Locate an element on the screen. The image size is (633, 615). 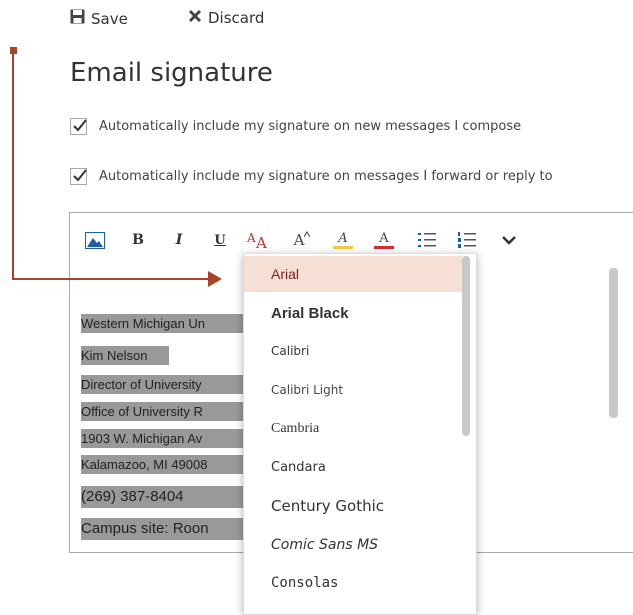
editor-scrollbar is located at coordinates (613, 343).